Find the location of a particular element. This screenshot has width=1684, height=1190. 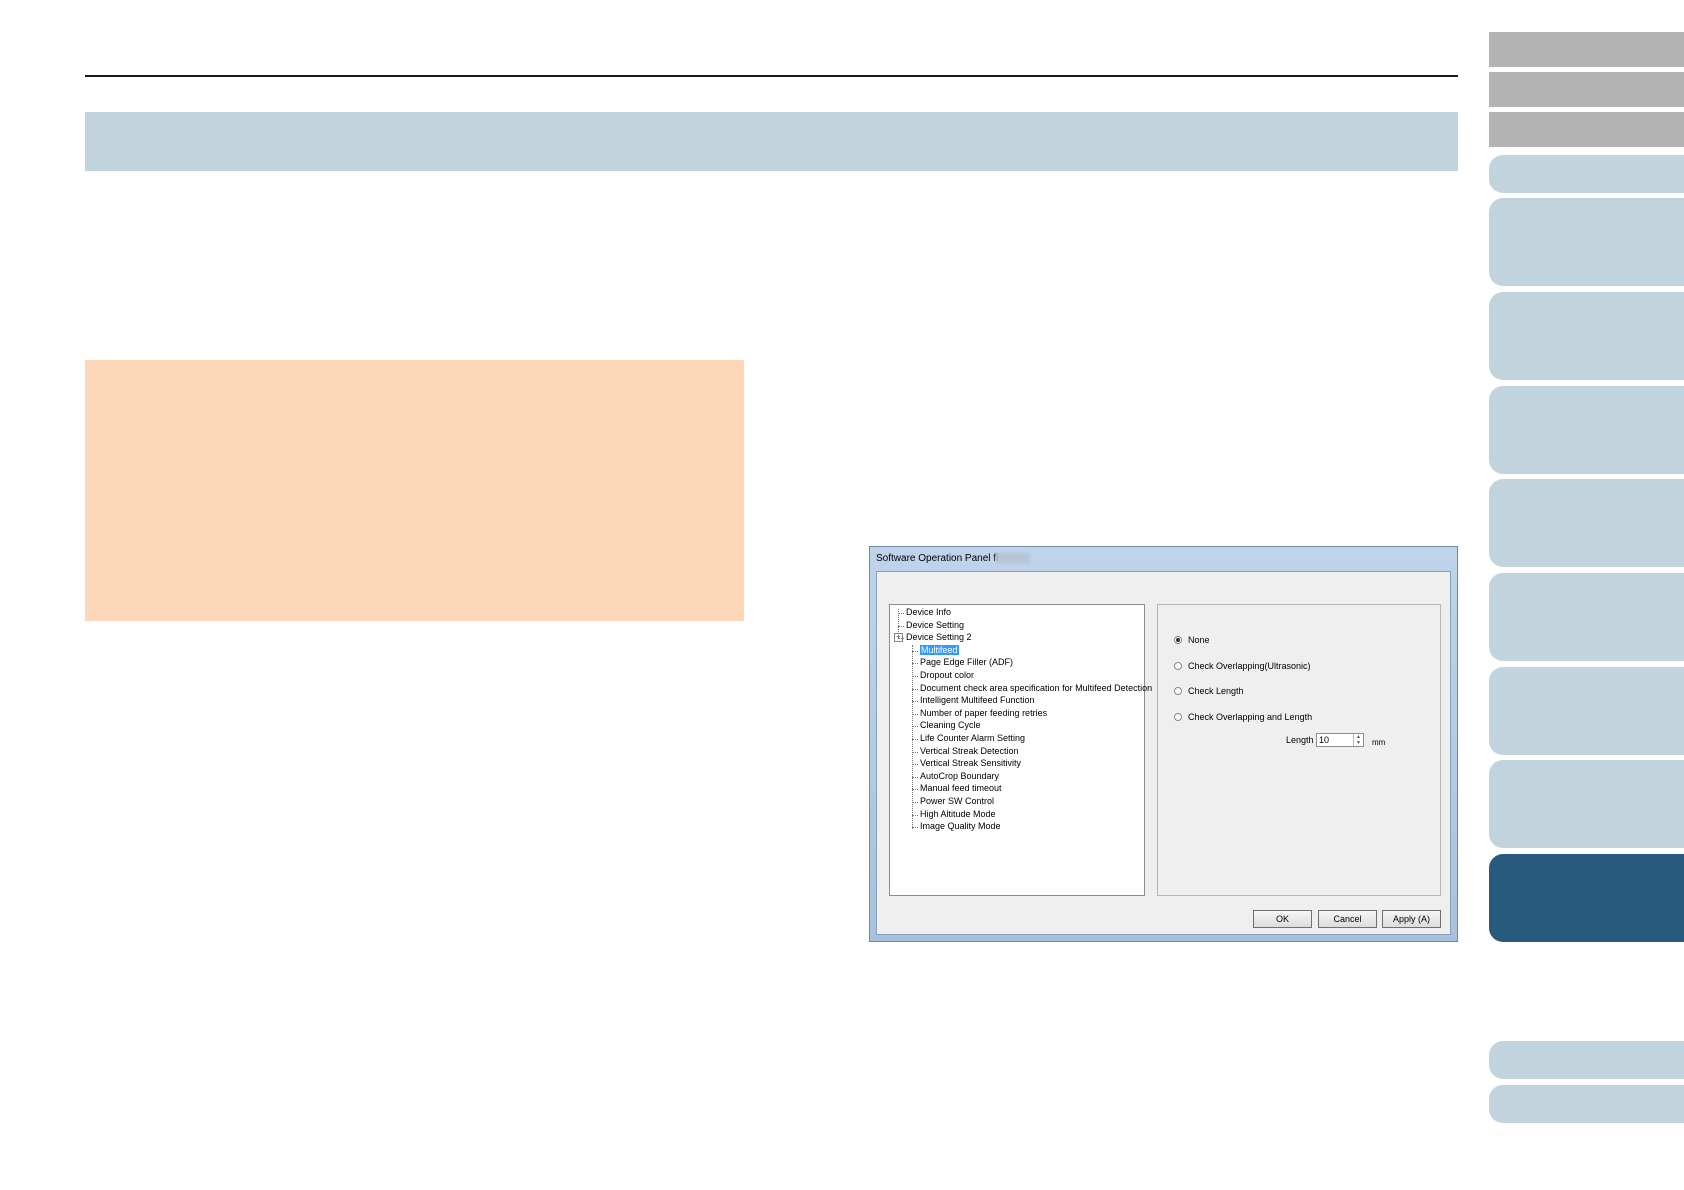

tree-item: Manual feed timeout is located at coordinates (961, 788).